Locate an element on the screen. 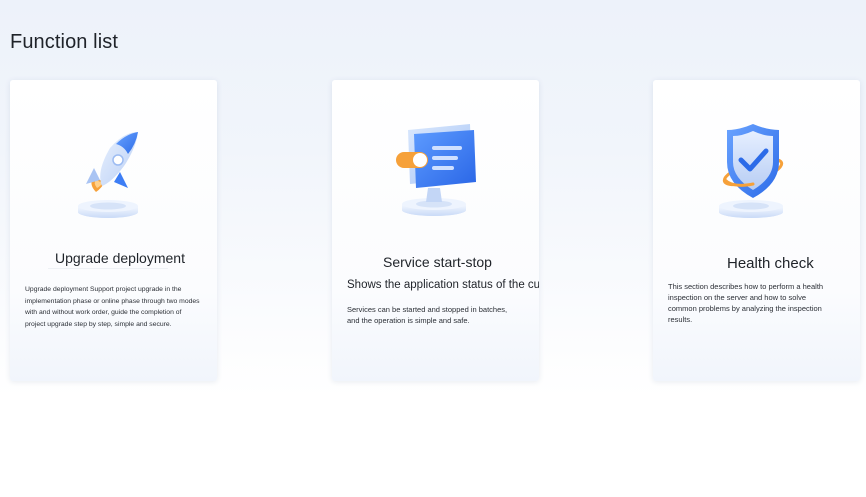 The width and height of the screenshot is (866, 497). page-title: Function list is located at coordinates (64, 42).